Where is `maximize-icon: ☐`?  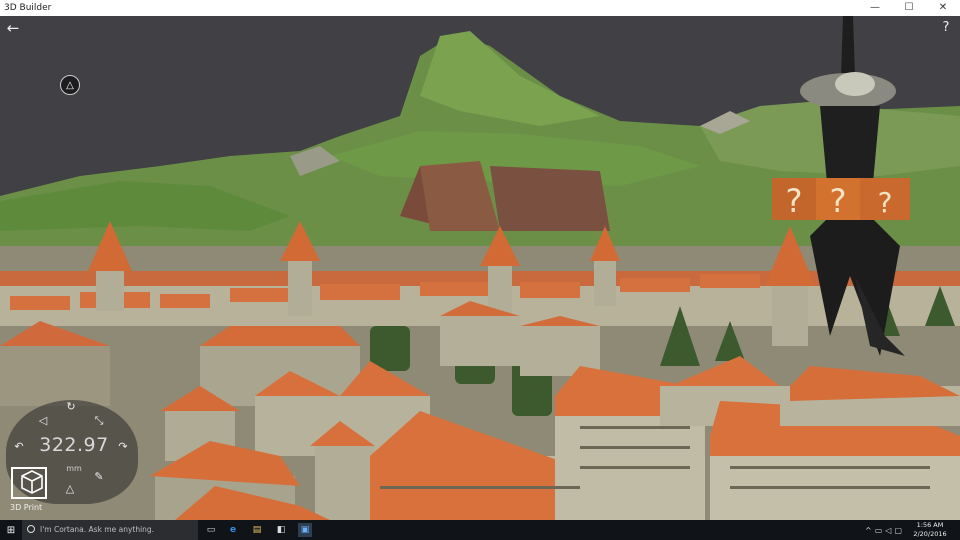
maximize-icon: ☐ is located at coordinates (909, 8).